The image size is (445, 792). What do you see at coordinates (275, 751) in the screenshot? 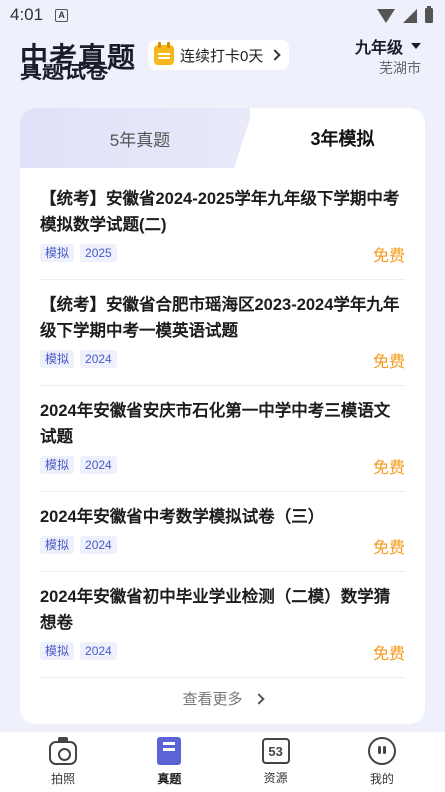
I see `resource-53-icon: 53` at bounding box center [275, 751].